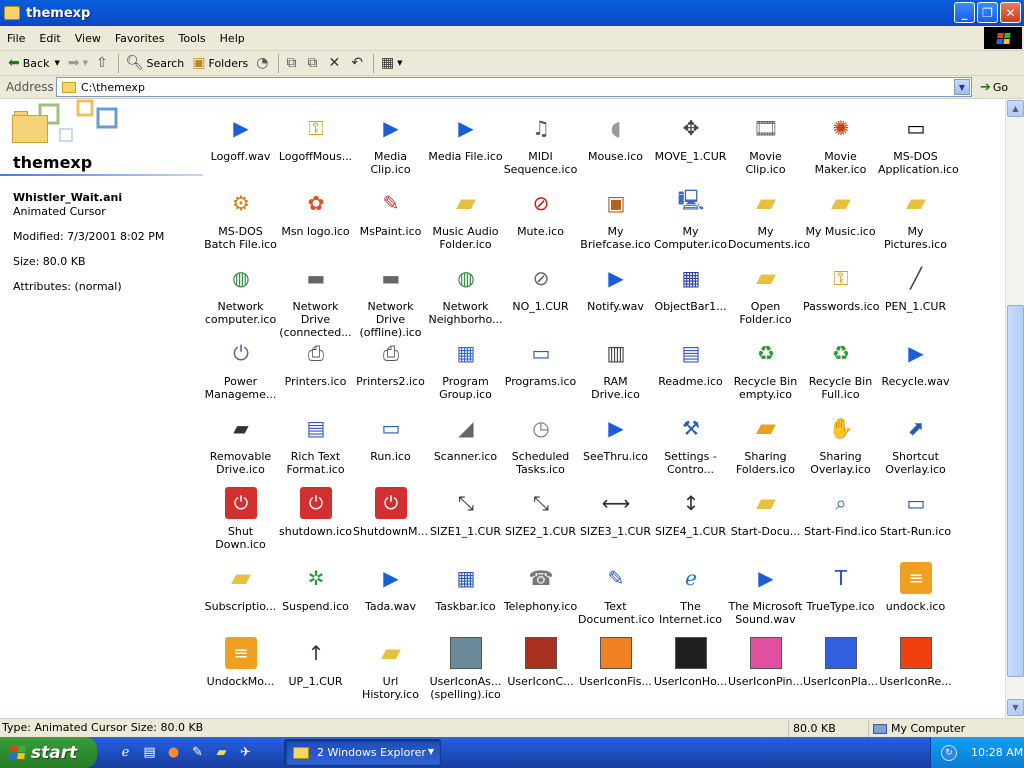 This screenshot has height=768, width=1024. I want to click on file-item: ⟷ SIZE3_1.CUR, so click(615, 509).